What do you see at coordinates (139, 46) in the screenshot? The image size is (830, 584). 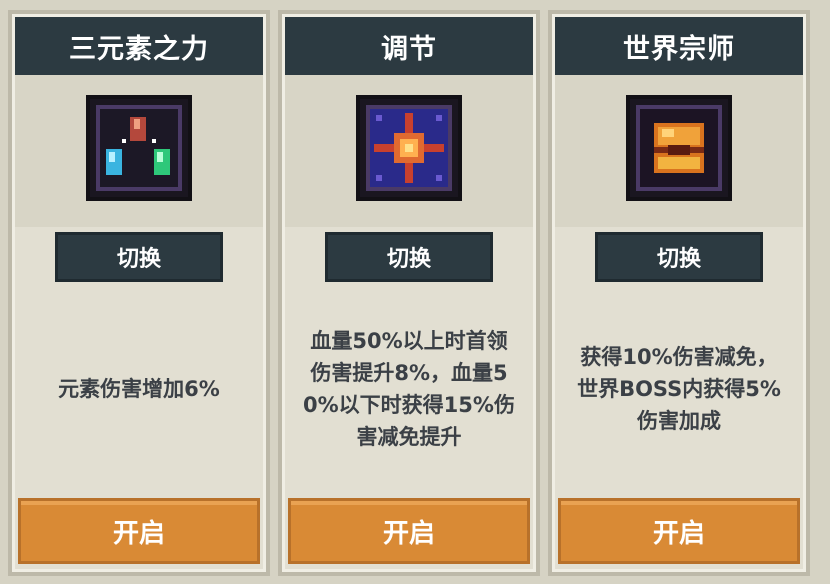 I see `card-title: 三元素之力` at bounding box center [139, 46].